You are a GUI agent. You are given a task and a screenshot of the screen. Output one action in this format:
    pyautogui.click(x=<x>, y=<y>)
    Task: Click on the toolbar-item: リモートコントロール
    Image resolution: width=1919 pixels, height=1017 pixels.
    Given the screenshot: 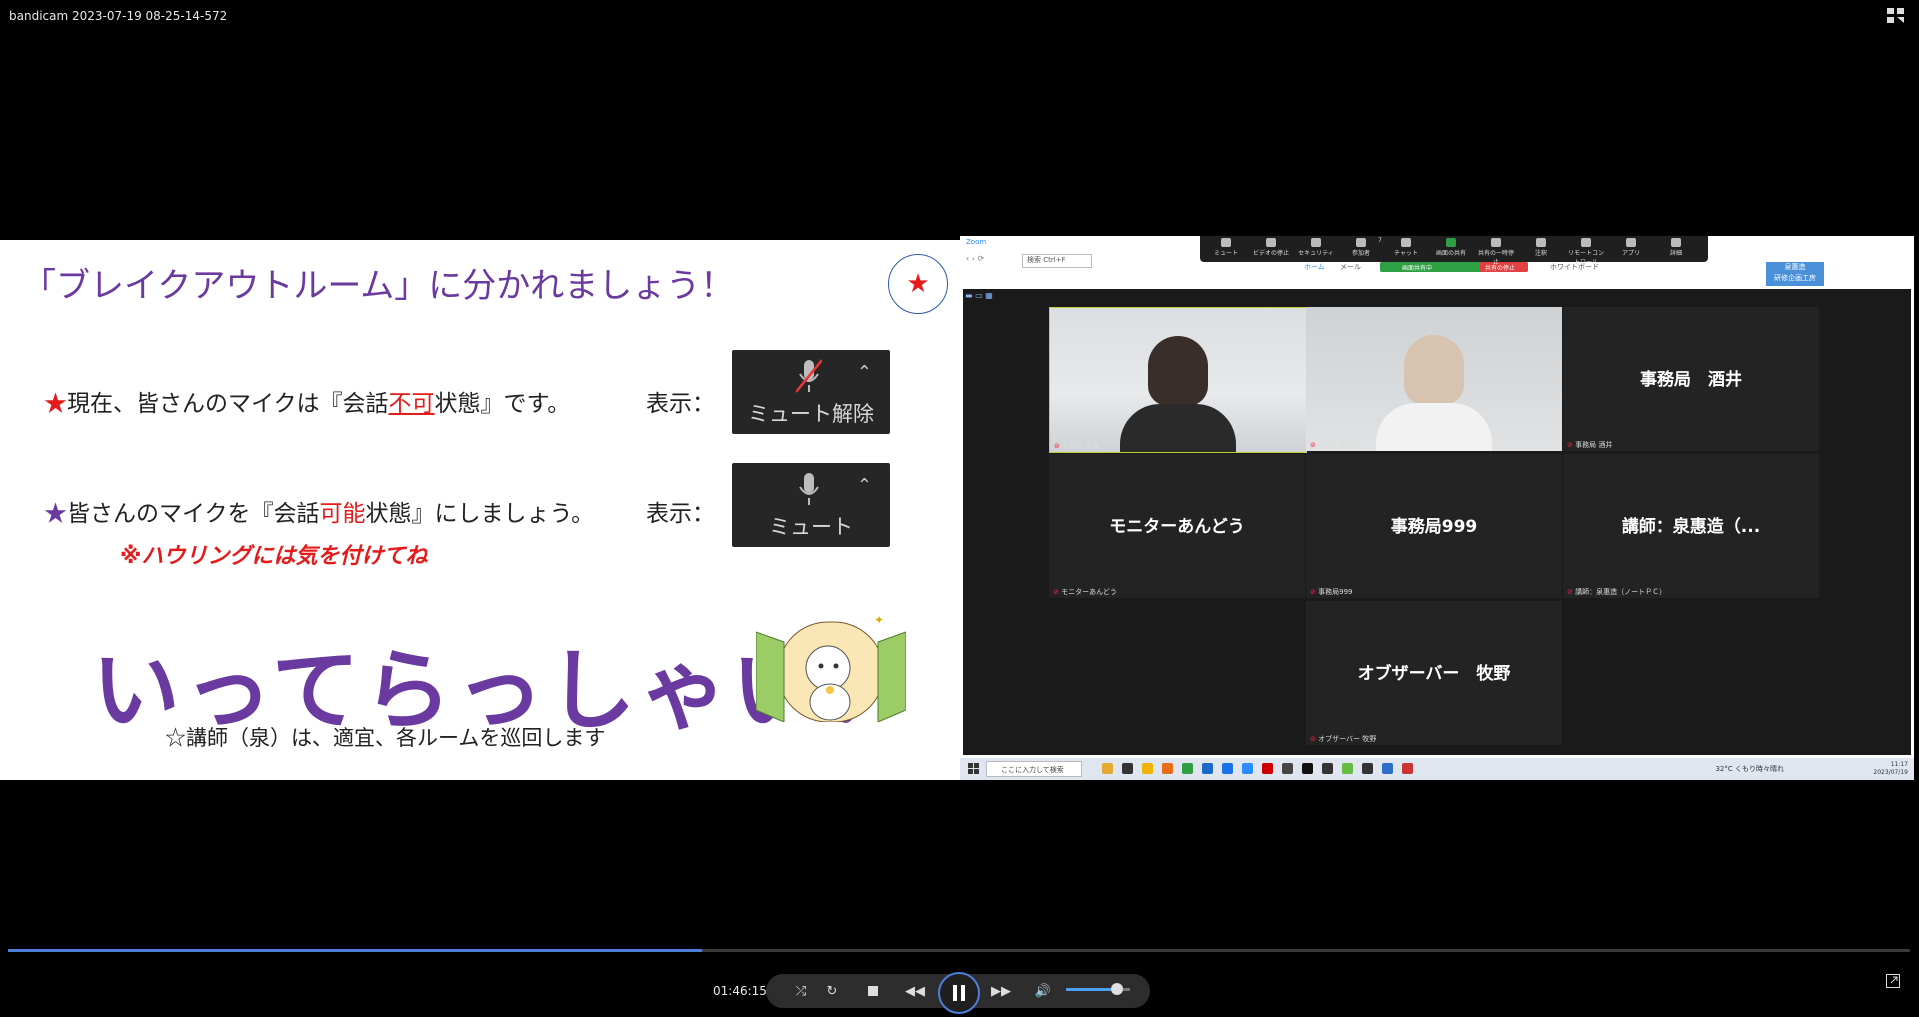 What is the action you would take?
    pyautogui.click(x=1586, y=252)
    